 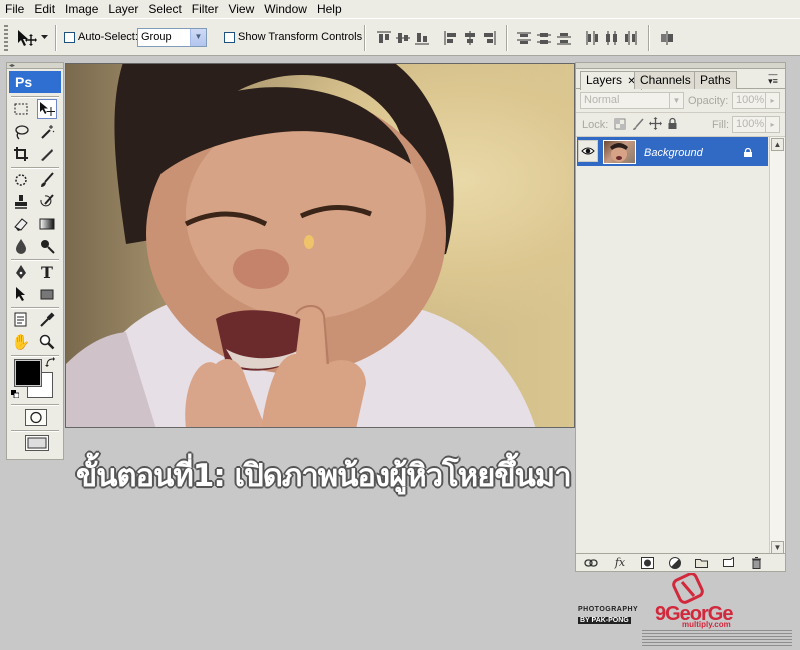 What do you see at coordinates (592, 38) in the screenshot?
I see `distribute-left-icon` at bounding box center [592, 38].